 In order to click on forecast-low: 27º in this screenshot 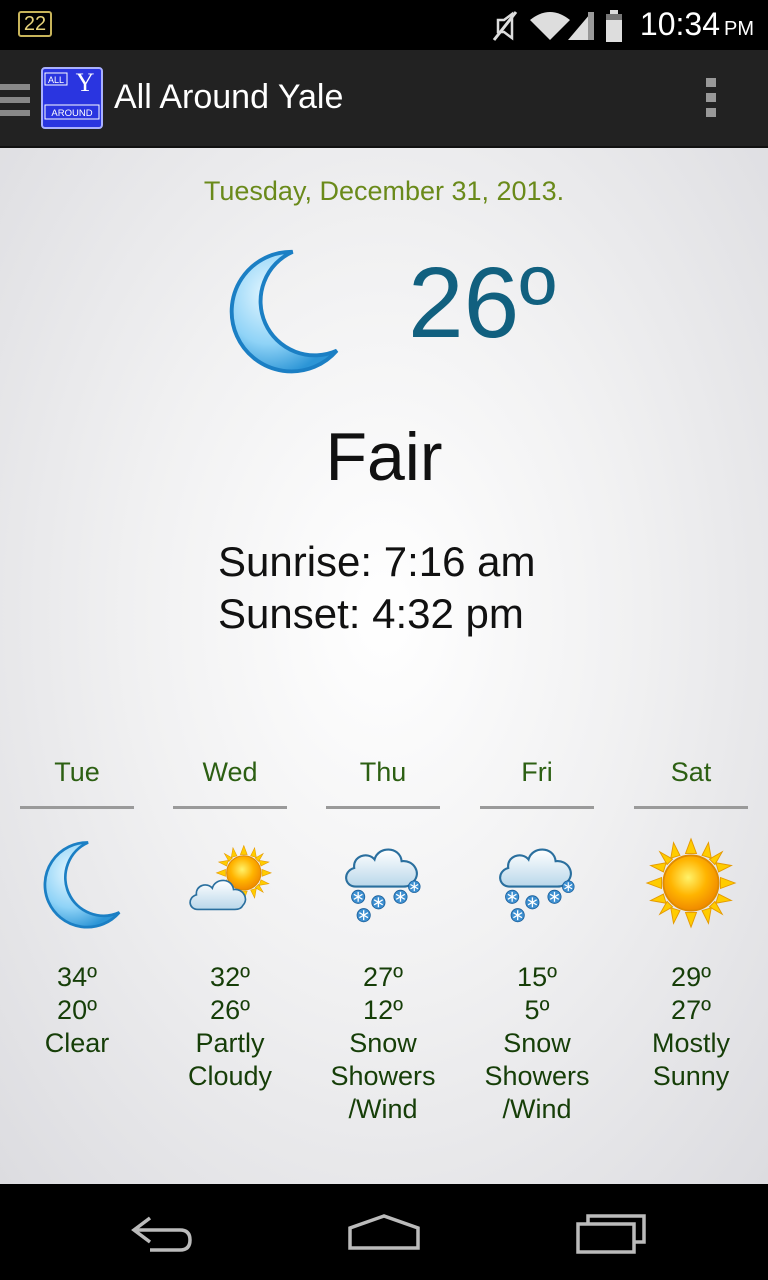, I will do `click(691, 1010)`.